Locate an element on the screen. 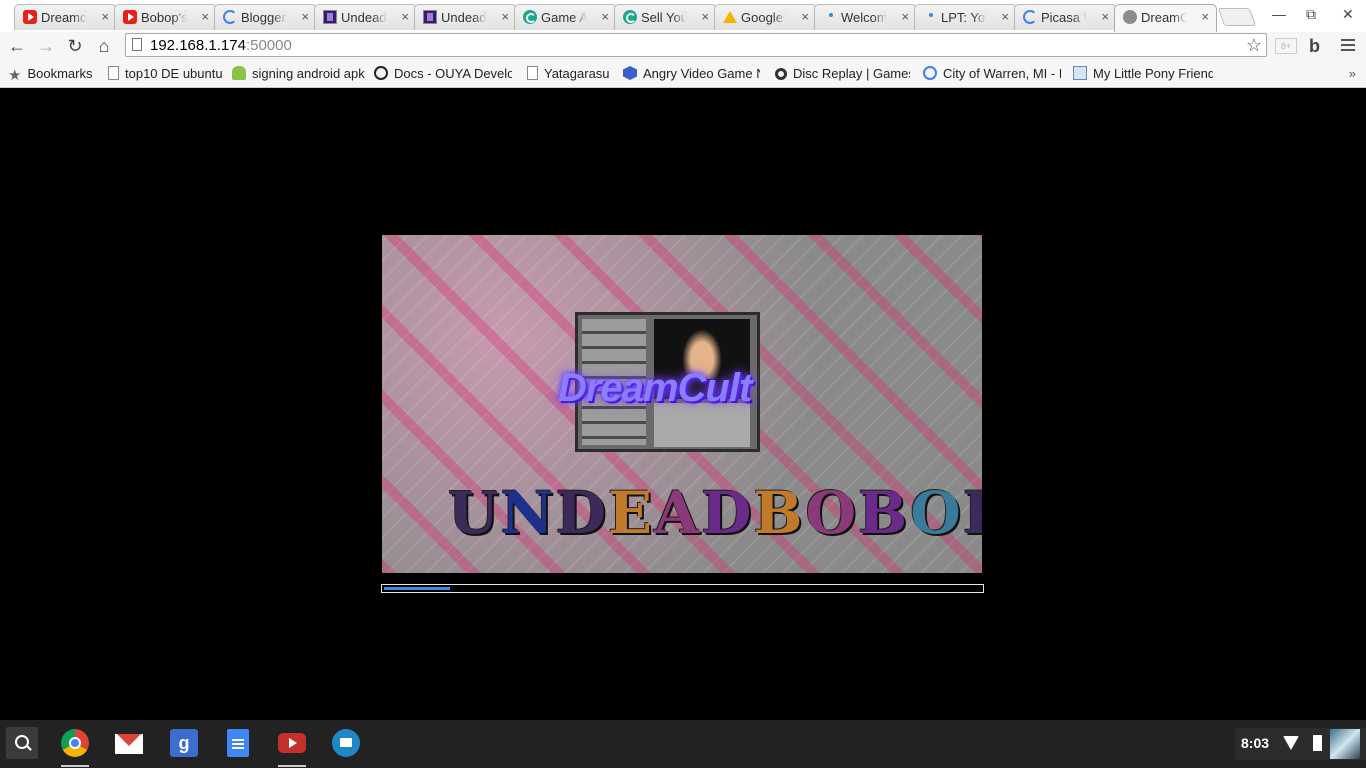 The height and width of the screenshot is (768, 1366). tab-title: Picasa Web is located at coordinates (1064, 17).